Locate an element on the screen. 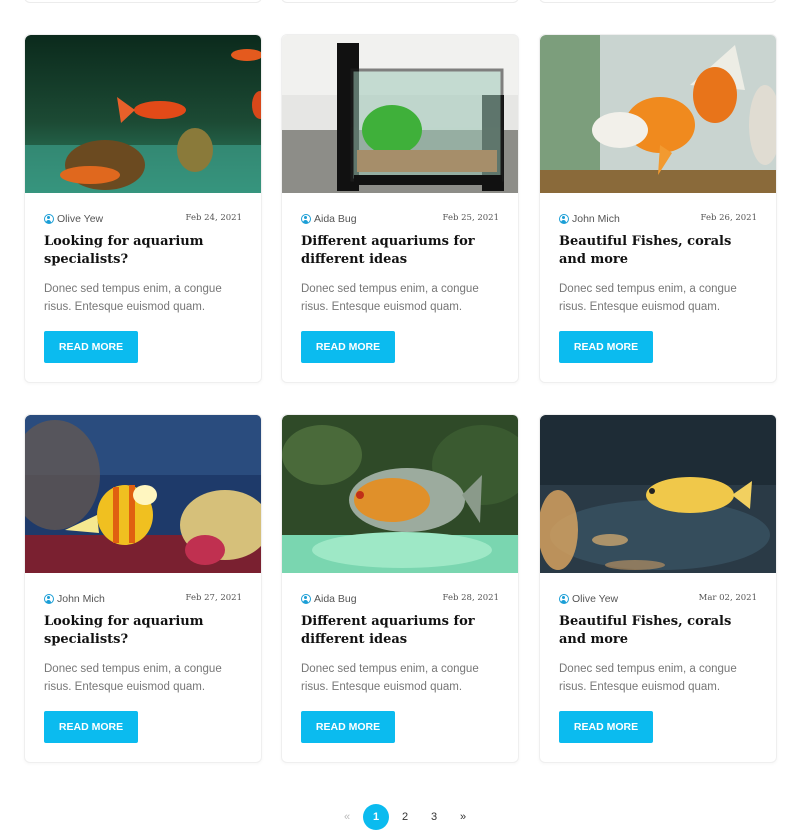 The height and width of the screenshot is (840, 800). post-date: Feb 28, 2021 is located at coordinates (470, 598).